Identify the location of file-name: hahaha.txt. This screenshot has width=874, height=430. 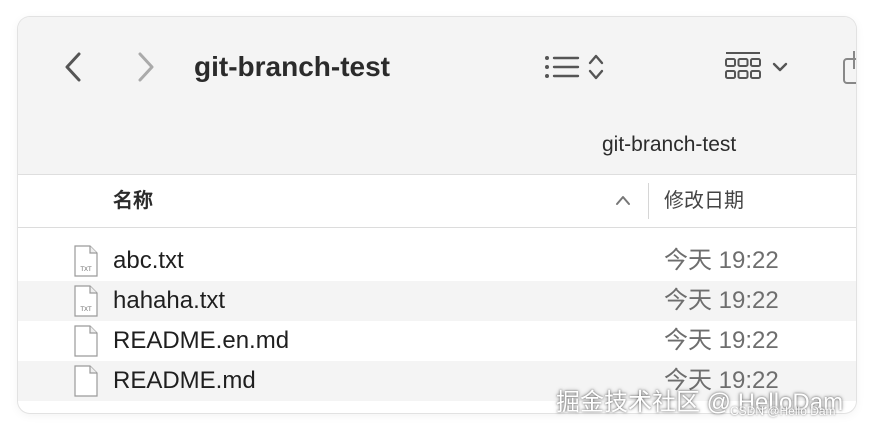
(169, 300).